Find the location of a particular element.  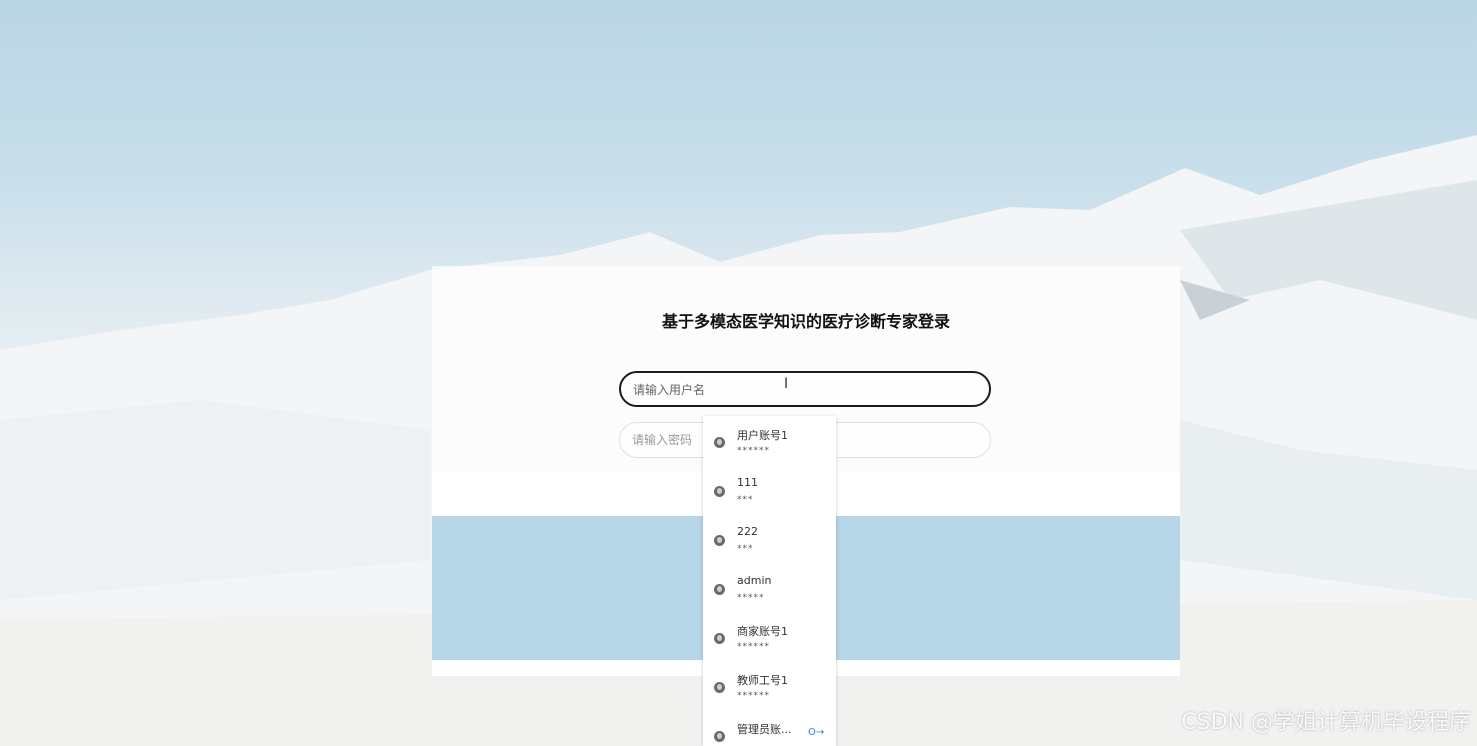

autofill-username: 用户账号1 is located at coordinates (762, 435).